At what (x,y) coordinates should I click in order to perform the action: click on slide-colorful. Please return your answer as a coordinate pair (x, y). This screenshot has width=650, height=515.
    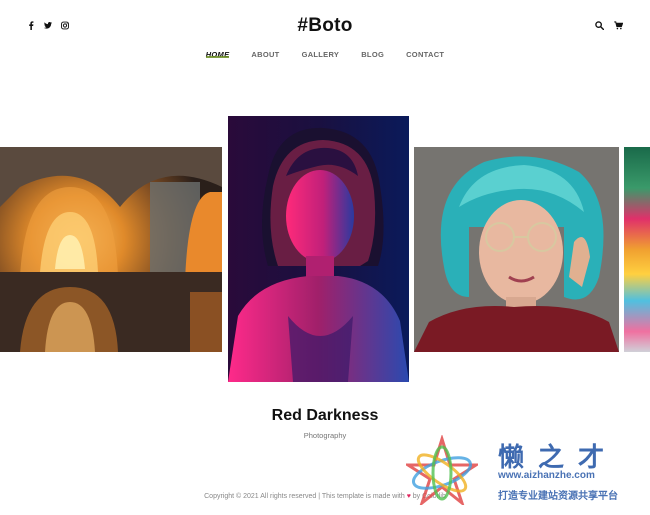
    Looking at the image, I should click on (637, 249).